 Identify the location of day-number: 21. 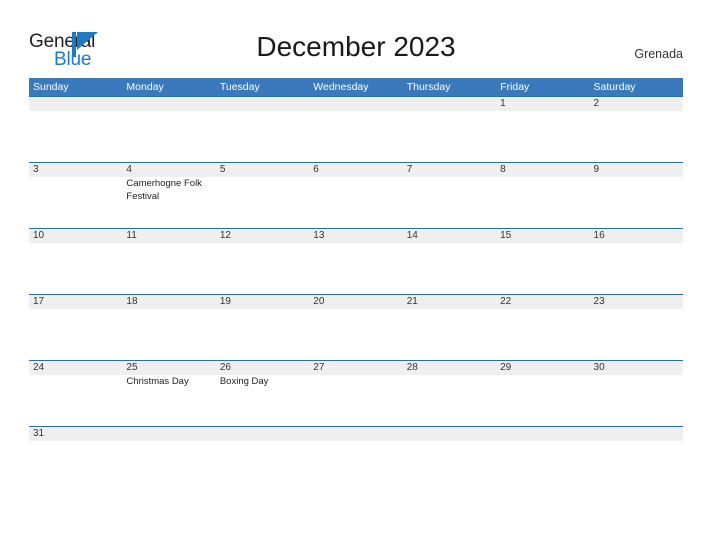
(449, 302).